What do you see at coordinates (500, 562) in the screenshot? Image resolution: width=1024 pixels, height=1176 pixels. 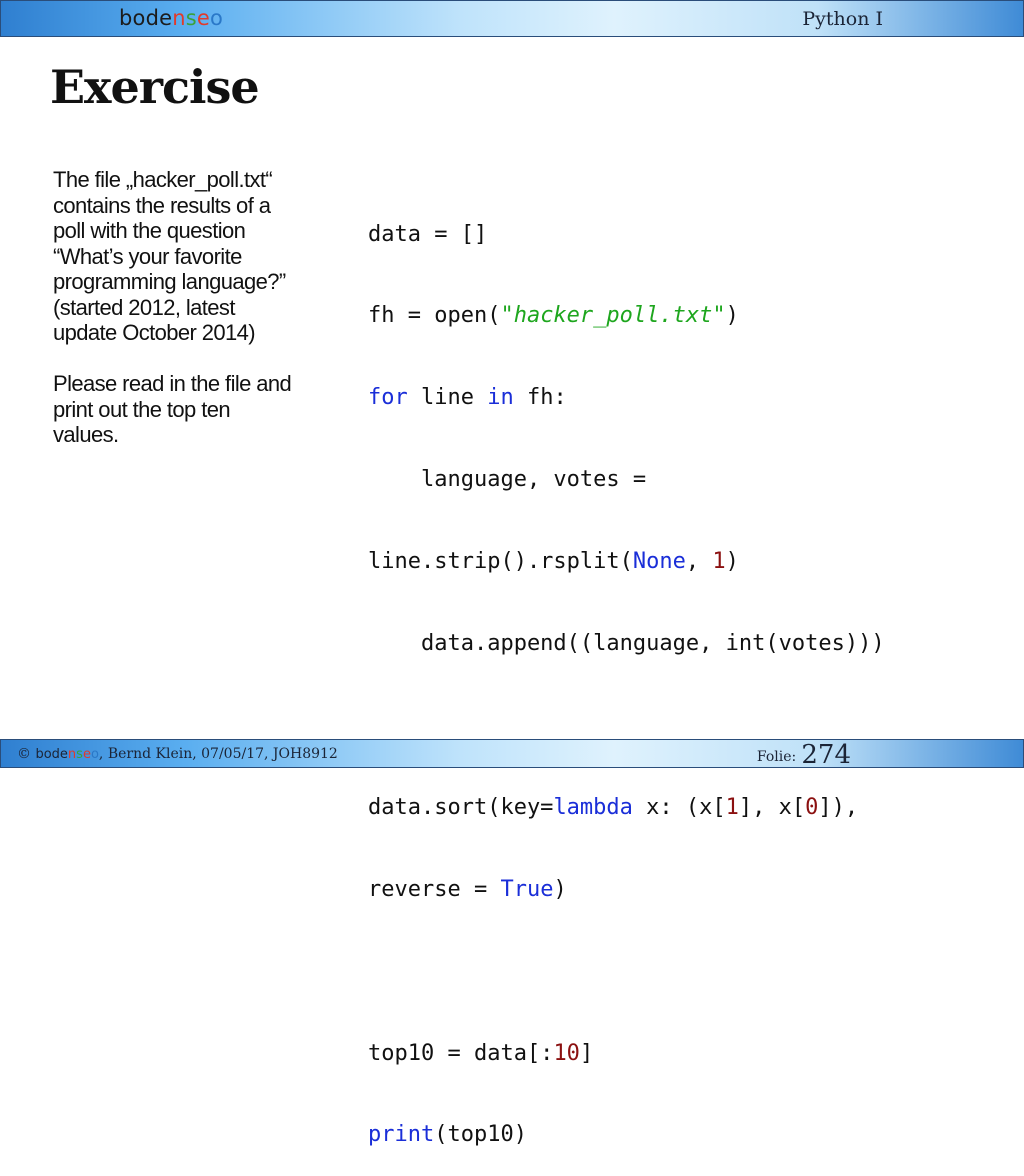 I see `code-text: line.strip().rsplit(` at bounding box center [500, 562].